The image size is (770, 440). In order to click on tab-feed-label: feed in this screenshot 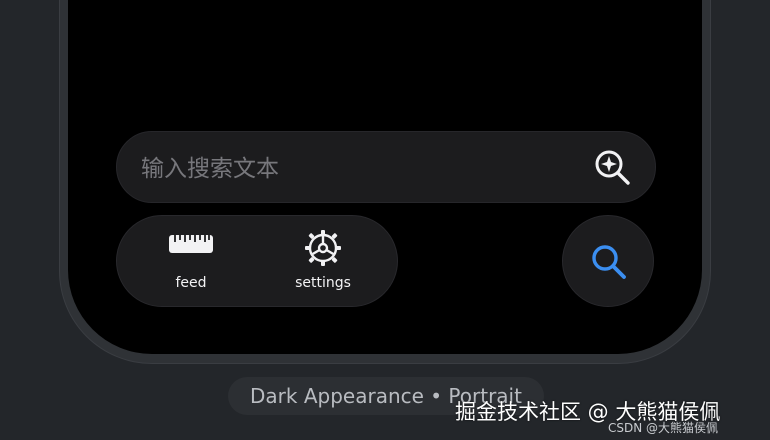, I will do `click(191, 283)`.